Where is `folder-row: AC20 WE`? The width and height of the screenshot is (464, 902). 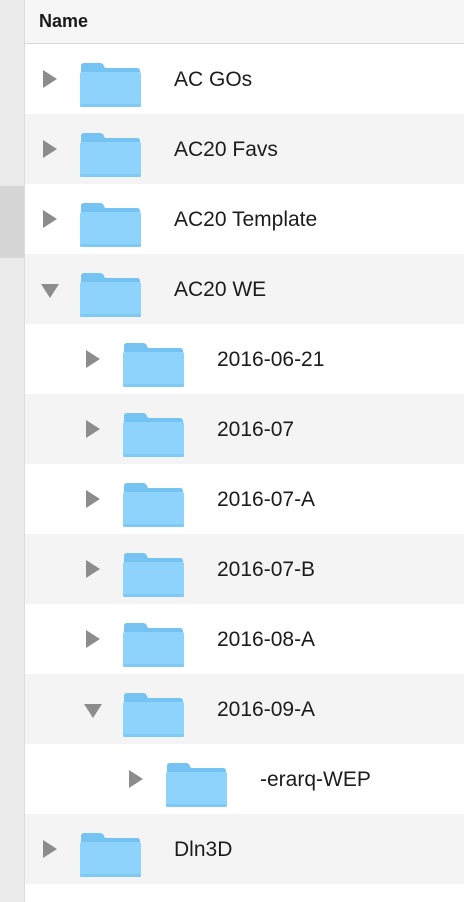 folder-row: AC20 WE is located at coordinates (244, 289).